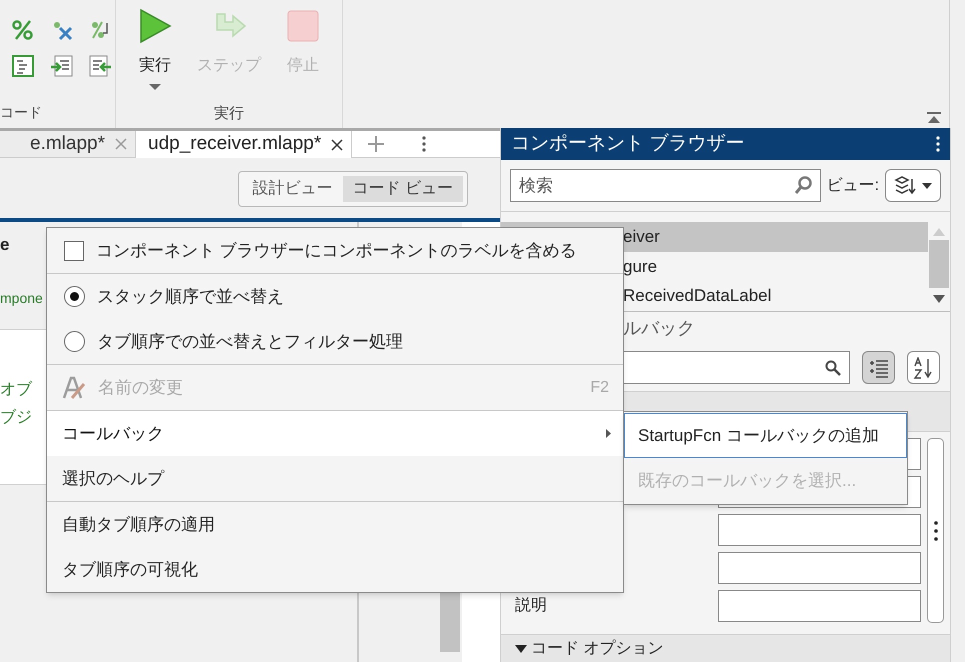  Describe the element at coordinates (531, 606) in the screenshot. I see `field-label: 説明` at that location.